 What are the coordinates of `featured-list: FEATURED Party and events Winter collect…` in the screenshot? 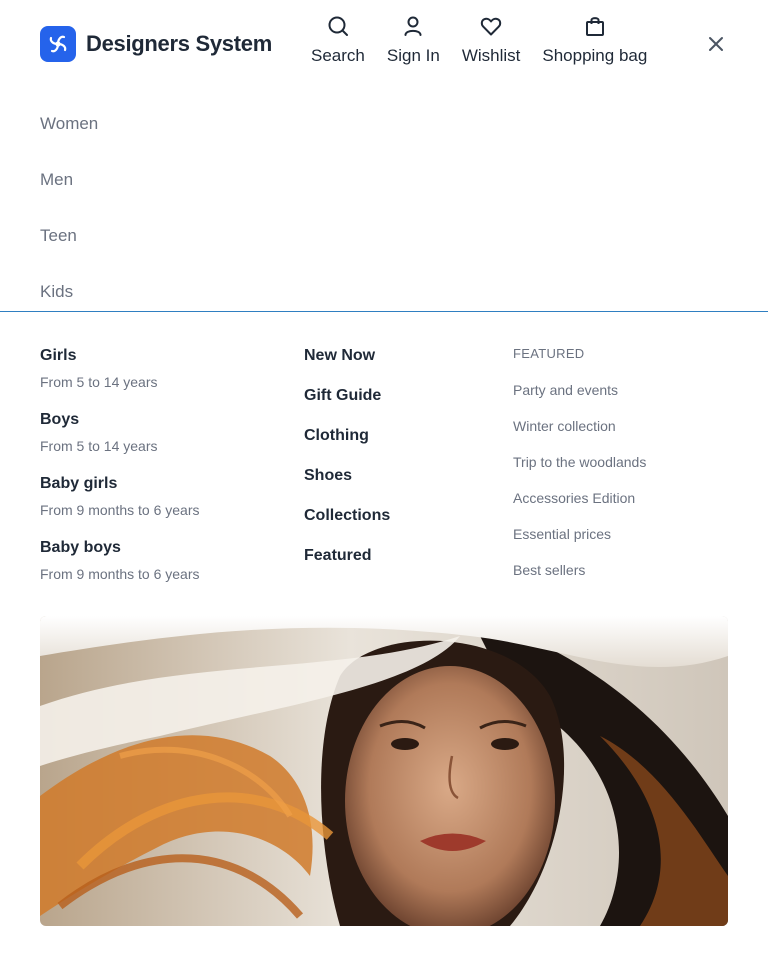 It's located at (623, 470).